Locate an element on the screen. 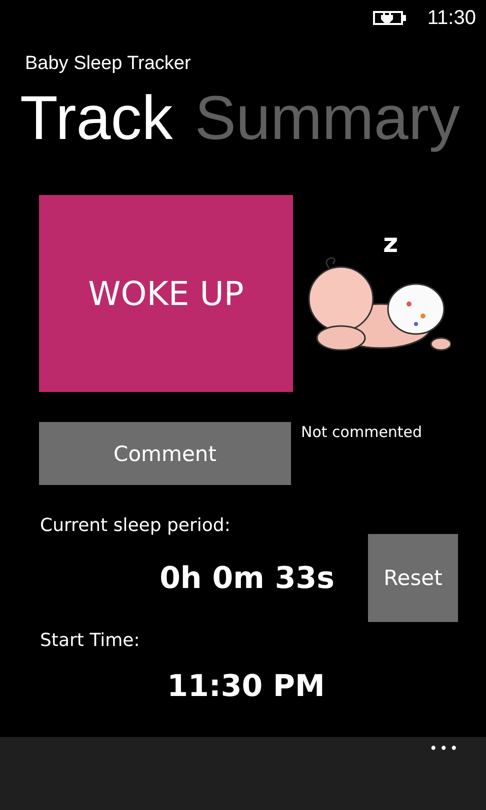  sleep-mark: z is located at coordinates (390, 243).